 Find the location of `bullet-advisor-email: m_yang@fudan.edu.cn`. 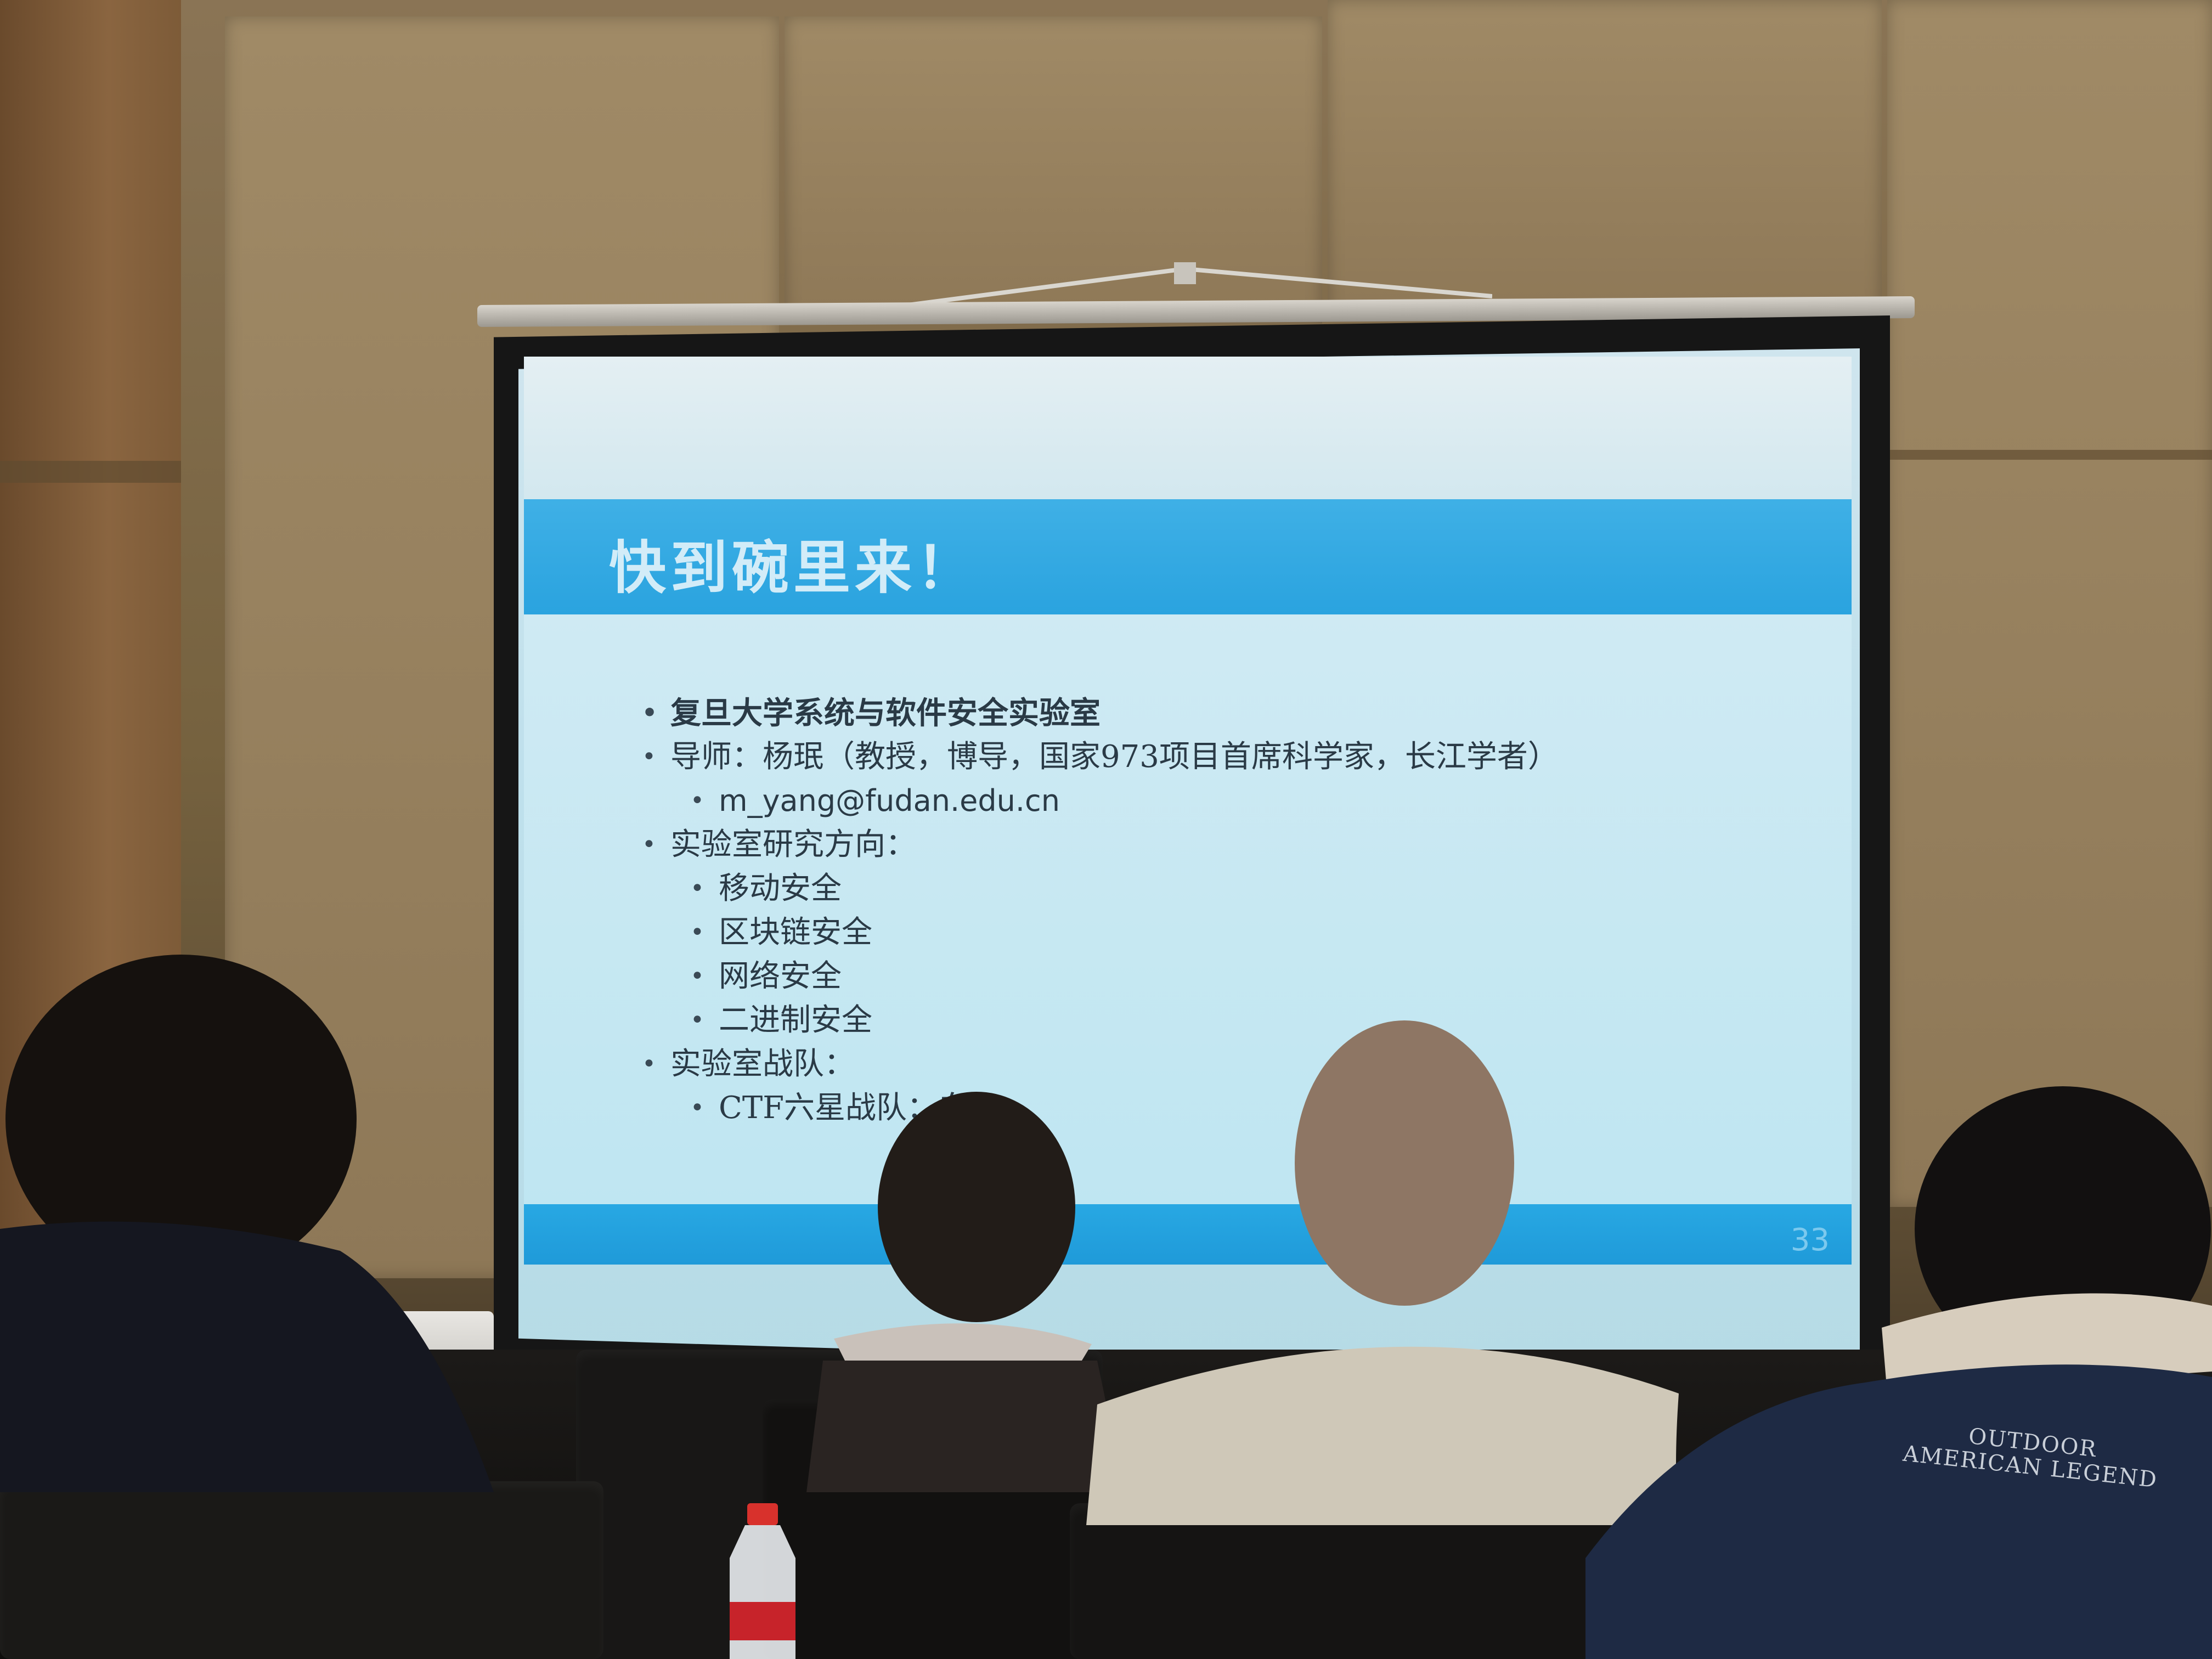

bullet-advisor-email: m_yang@fudan.edu.cn is located at coordinates (1101, 801).